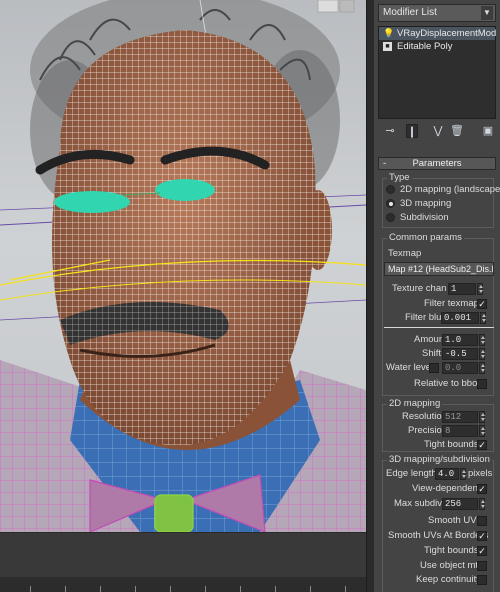  What do you see at coordinates (388, 33) in the screenshot?
I see `lightbulb-icon: 💡` at bounding box center [388, 33].